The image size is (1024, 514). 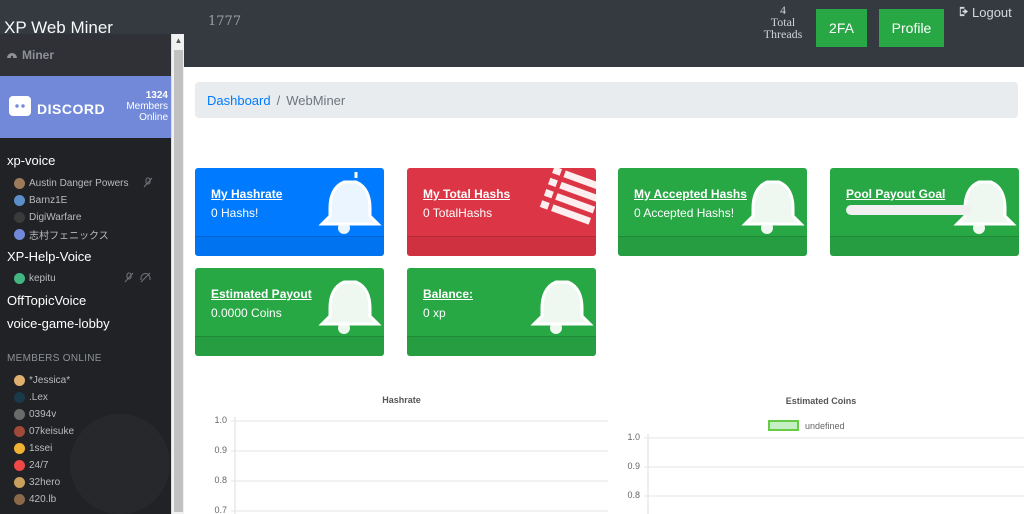 I want to click on card-pool-payout-goal: Pool Payout Goal, so click(x=924, y=212).